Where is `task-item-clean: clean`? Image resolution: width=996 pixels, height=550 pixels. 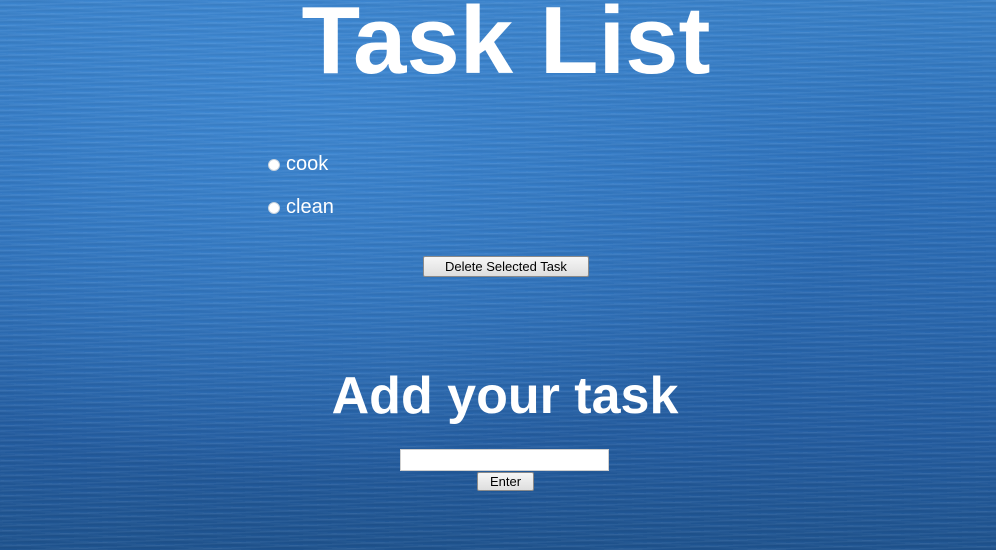
task-item-clean: clean is located at coordinates (301, 207).